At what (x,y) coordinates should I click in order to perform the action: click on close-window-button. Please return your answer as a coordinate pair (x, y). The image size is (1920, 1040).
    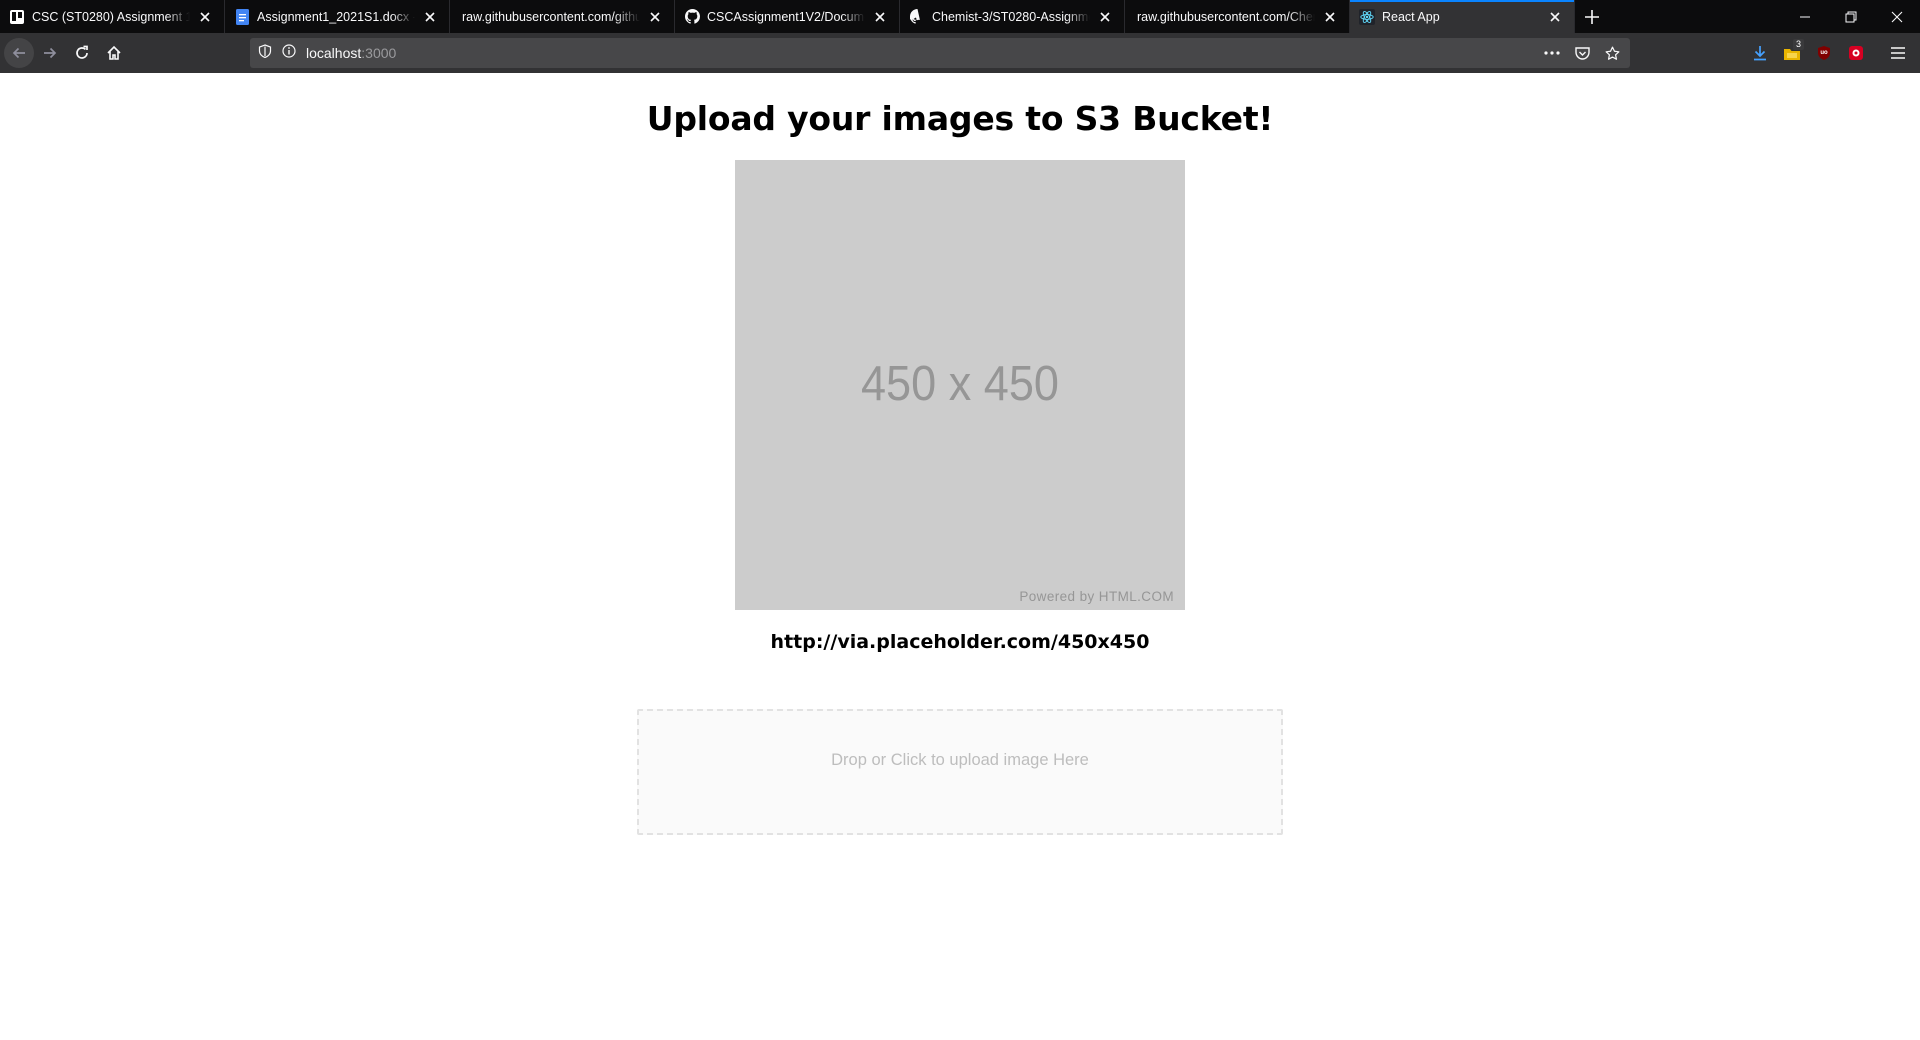
    Looking at the image, I should click on (1897, 16).